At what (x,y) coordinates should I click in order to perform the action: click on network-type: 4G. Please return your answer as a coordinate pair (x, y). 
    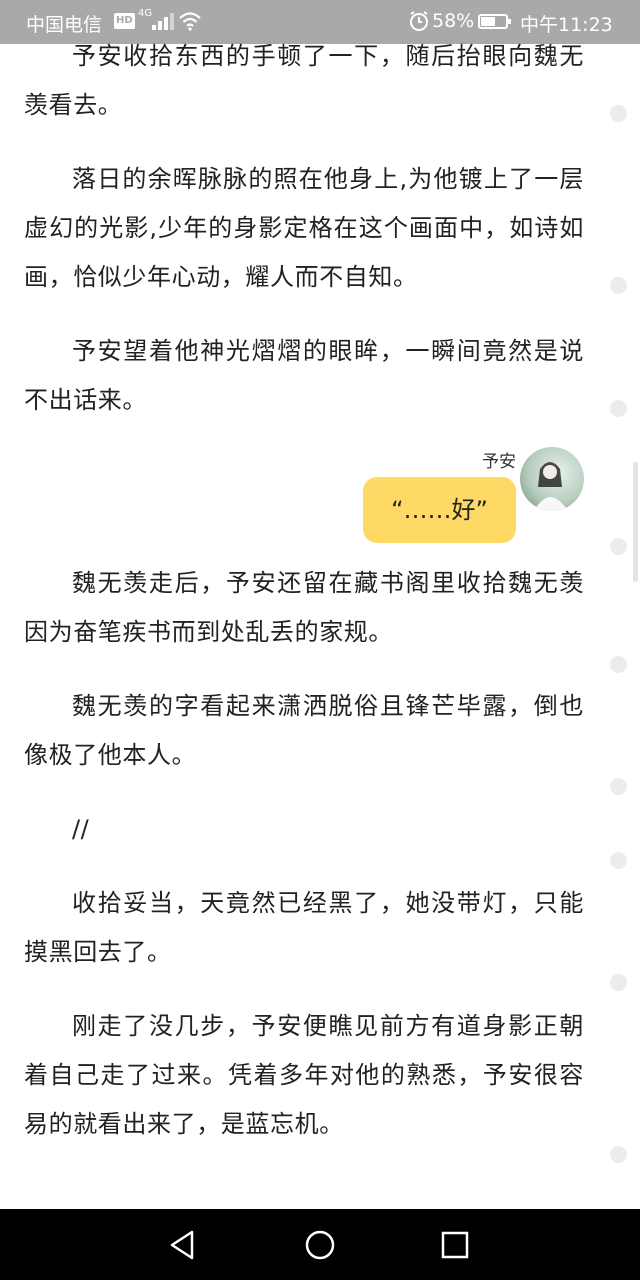
    Looking at the image, I should click on (145, 13).